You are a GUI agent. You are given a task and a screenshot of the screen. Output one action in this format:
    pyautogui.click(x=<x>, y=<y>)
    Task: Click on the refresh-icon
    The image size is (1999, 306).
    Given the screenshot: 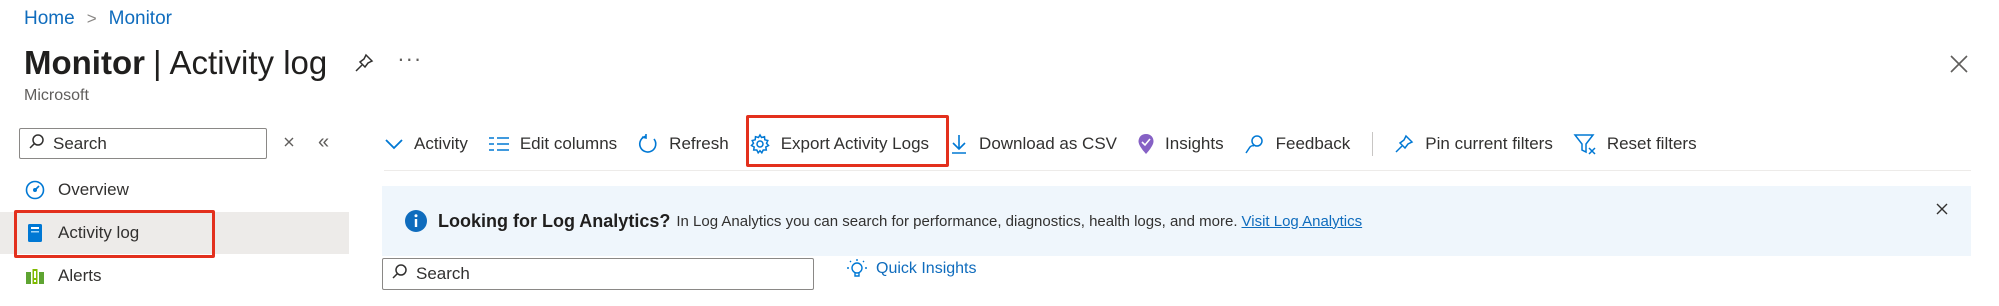 What is the action you would take?
    pyautogui.click(x=648, y=144)
    